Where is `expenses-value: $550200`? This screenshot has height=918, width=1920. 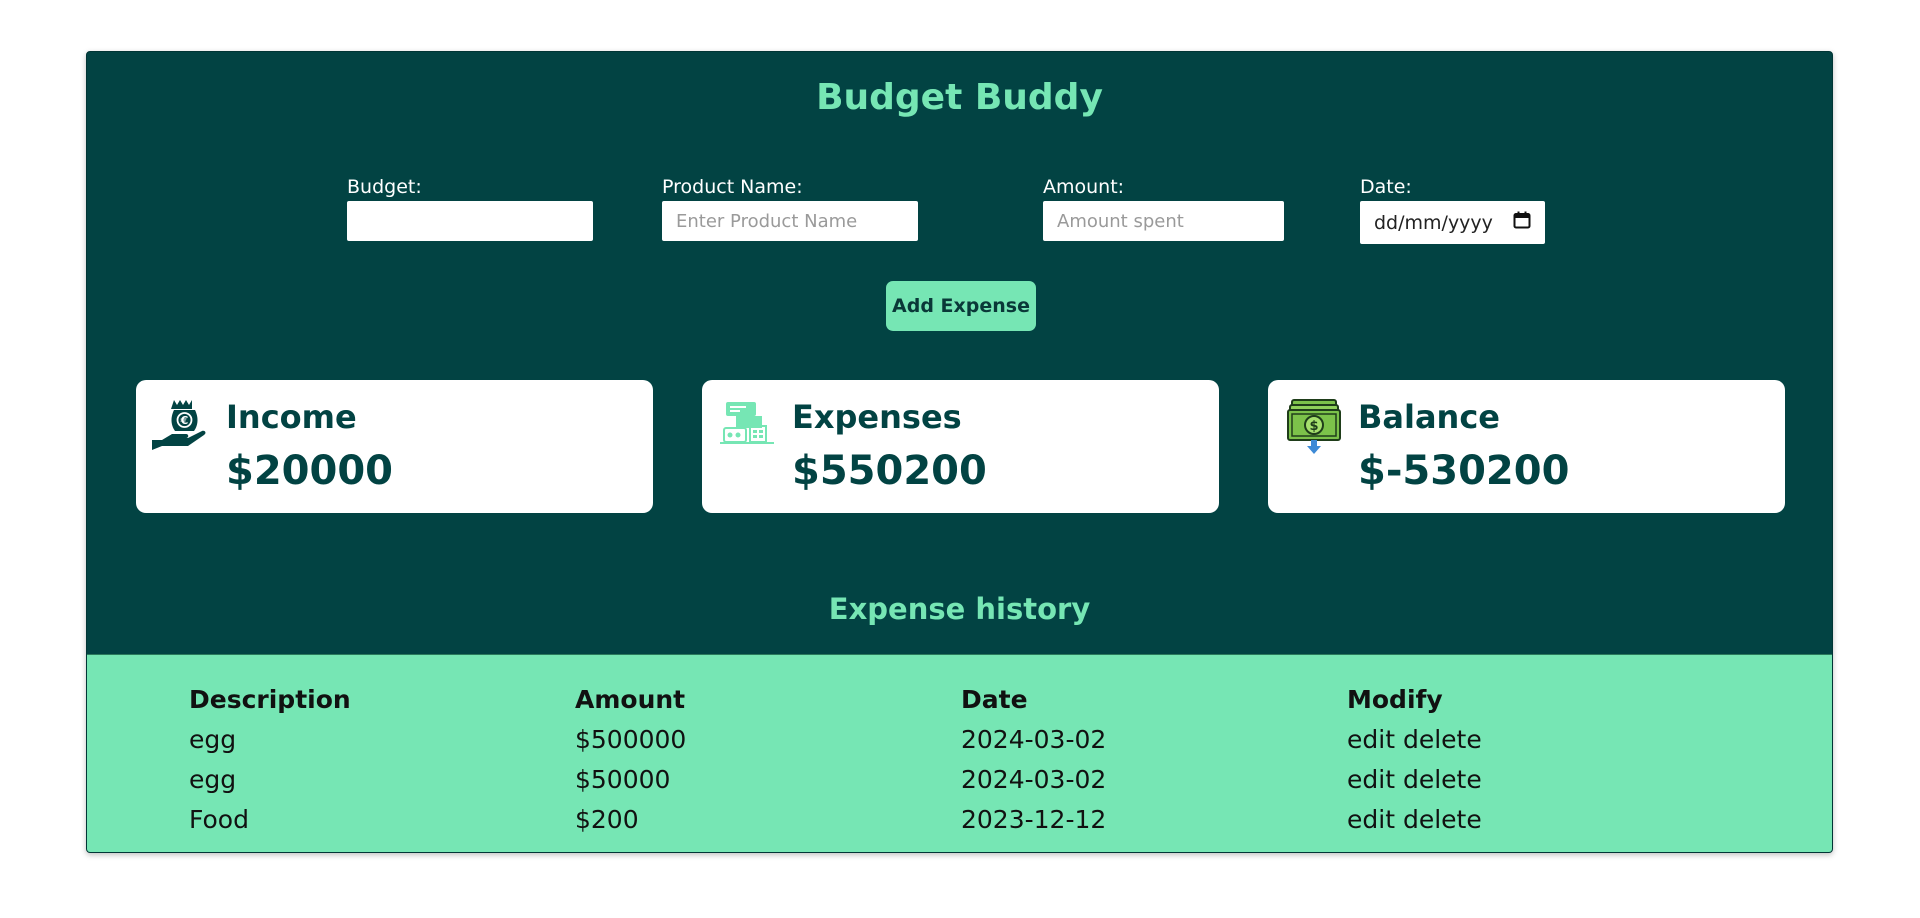 expenses-value: $550200 is located at coordinates (889, 471).